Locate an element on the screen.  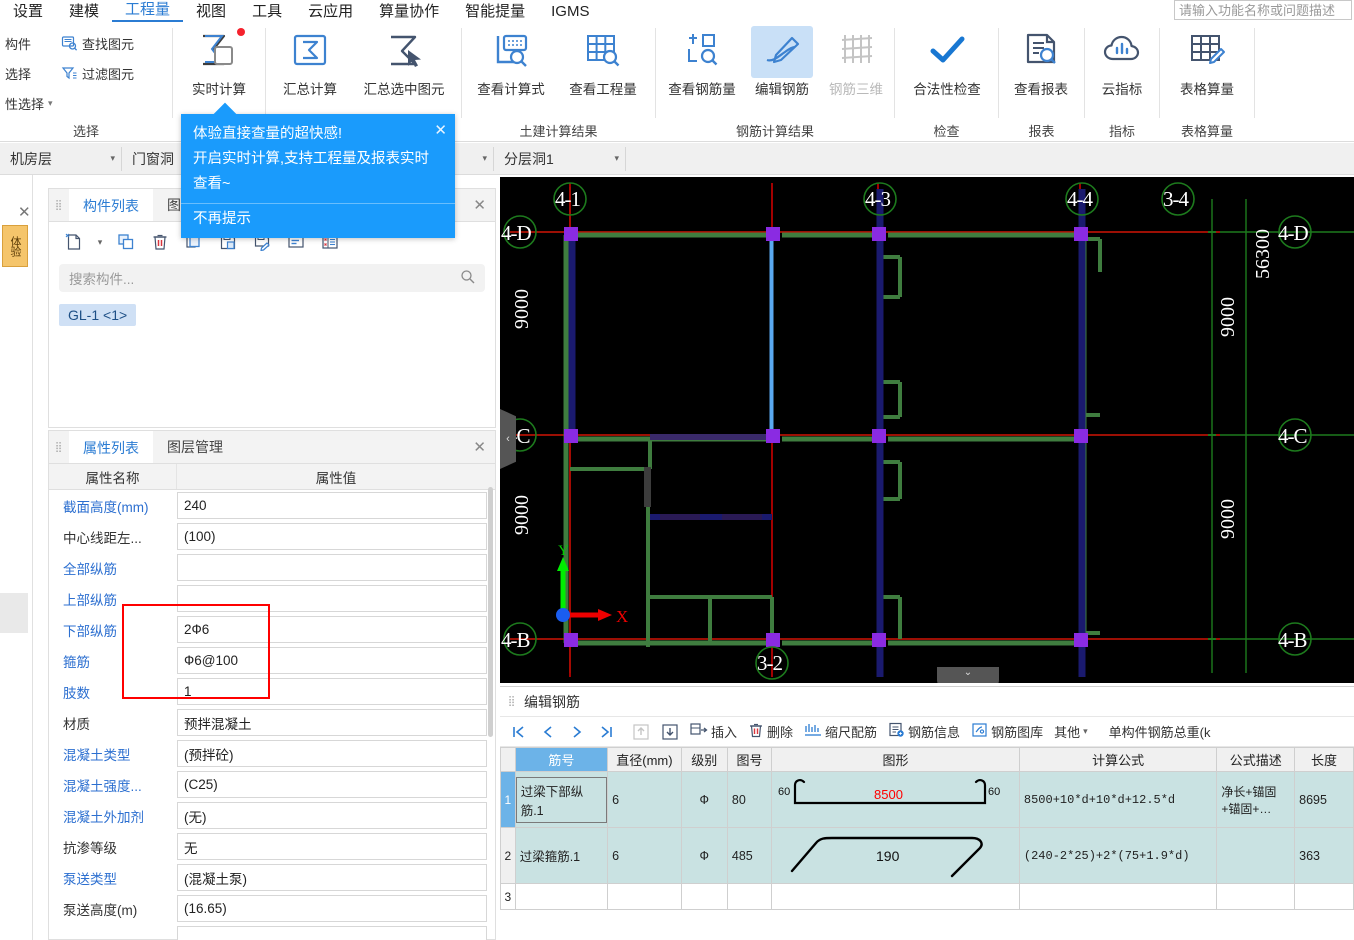
rebar-info-button: 钢筋信息 is located at coordinates (924, 731).